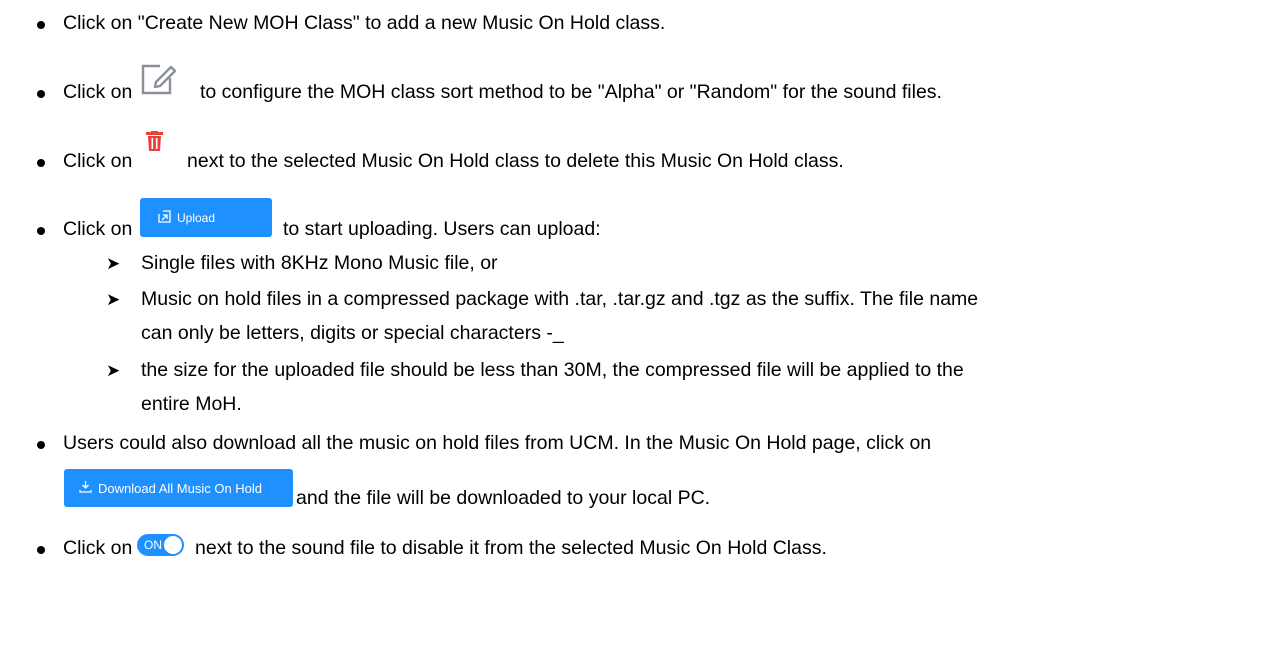 The image size is (1271, 660). I want to click on upload-button-label: Upload, so click(196, 217).